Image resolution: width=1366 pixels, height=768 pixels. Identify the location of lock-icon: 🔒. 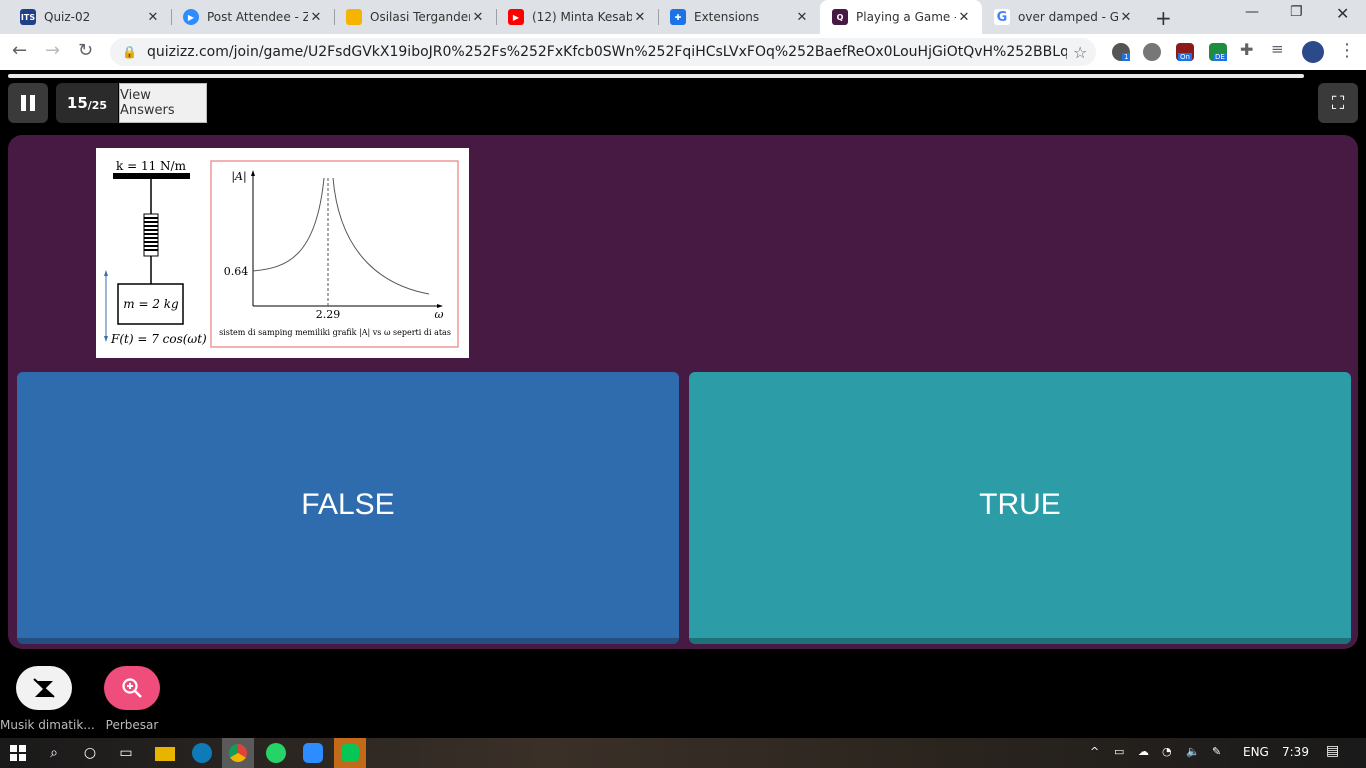
(129, 52).